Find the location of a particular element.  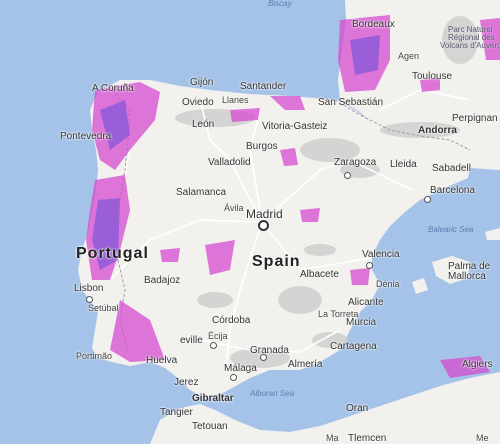

label-bordeaux: Bordeaux is located at coordinates (373, 24).